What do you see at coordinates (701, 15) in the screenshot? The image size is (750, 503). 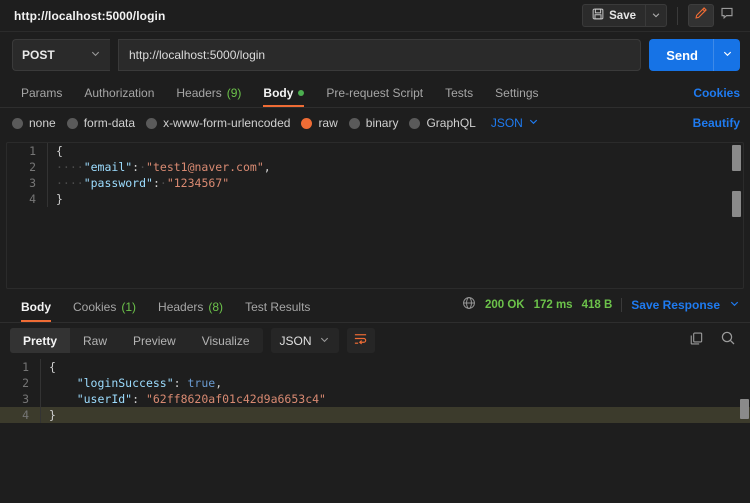 I see `edit-request-button` at bounding box center [701, 15].